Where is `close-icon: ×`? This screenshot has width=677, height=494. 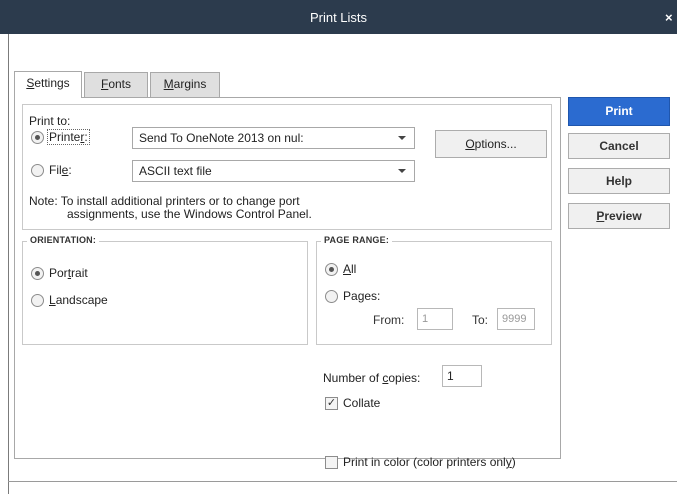 close-icon: × is located at coordinates (671, 17).